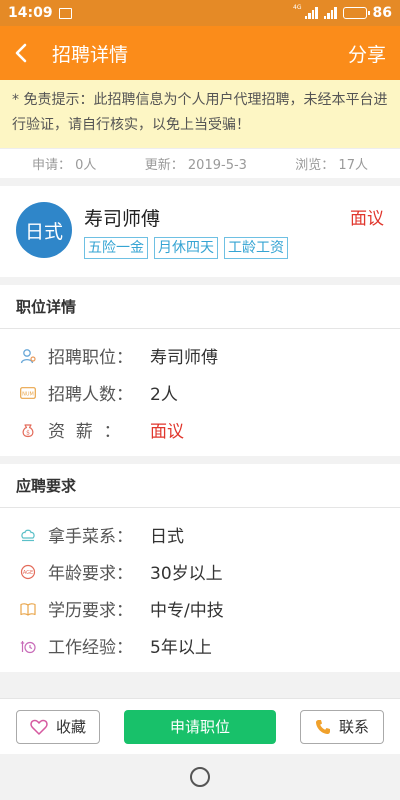 Image resolution: width=400 pixels, height=800 pixels. What do you see at coordinates (256, 248) in the screenshot?
I see `benefit-tag: 工龄工资` at bounding box center [256, 248].